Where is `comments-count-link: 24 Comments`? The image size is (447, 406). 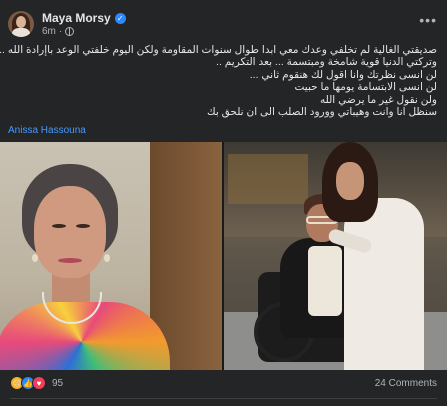
comments-count-link: 24 Comments is located at coordinates (406, 383).